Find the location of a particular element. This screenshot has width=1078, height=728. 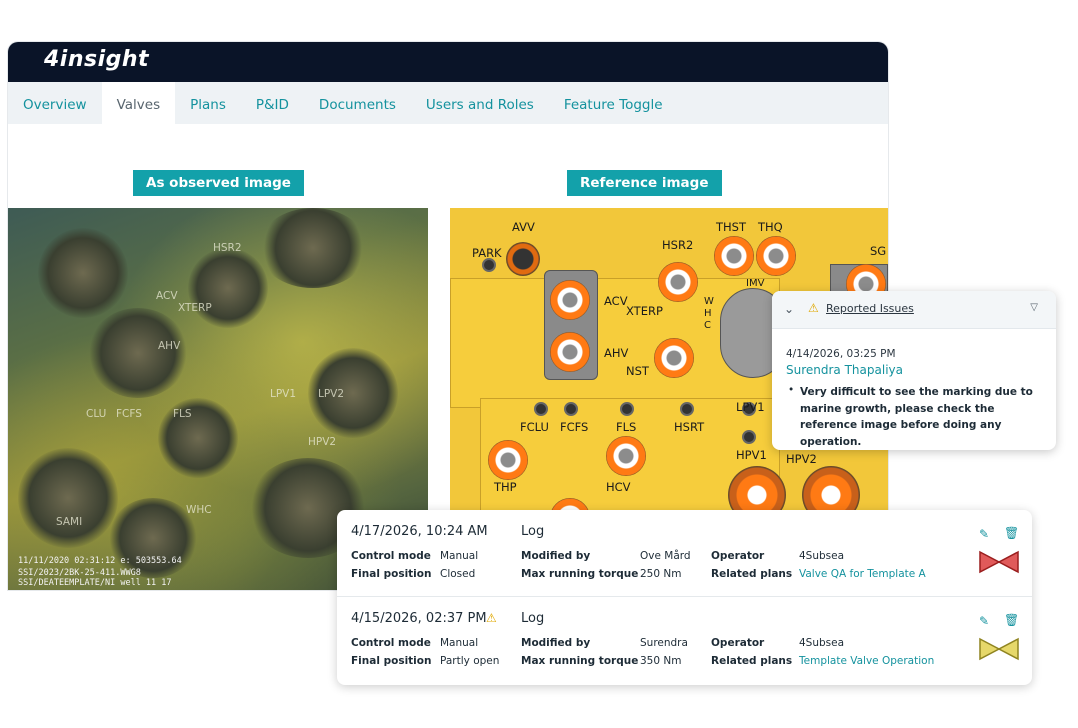

hpv1-label: HPV1 is located at coordinates (751, 455).